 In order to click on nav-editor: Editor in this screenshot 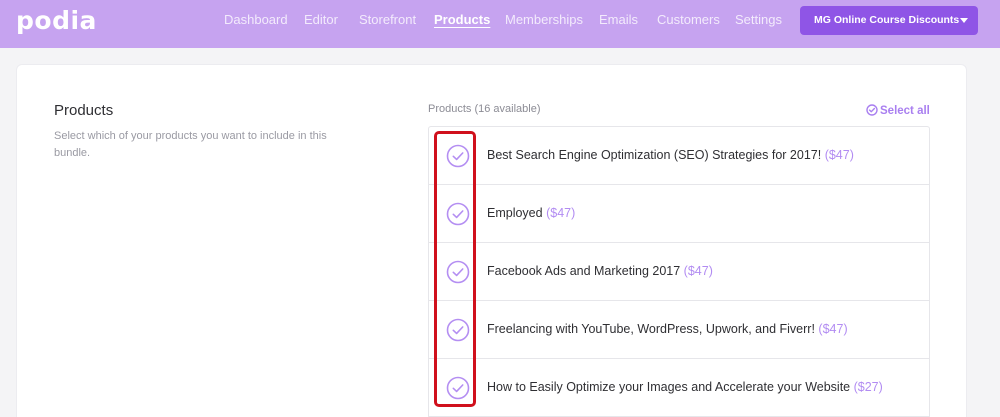, I will do `click(321, 24)`.